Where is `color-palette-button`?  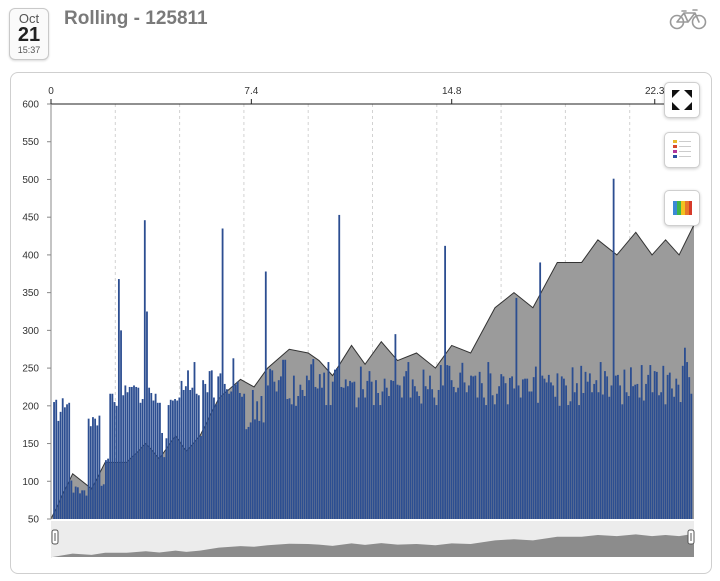
color-palette-button is located at coordinates (682, 208).